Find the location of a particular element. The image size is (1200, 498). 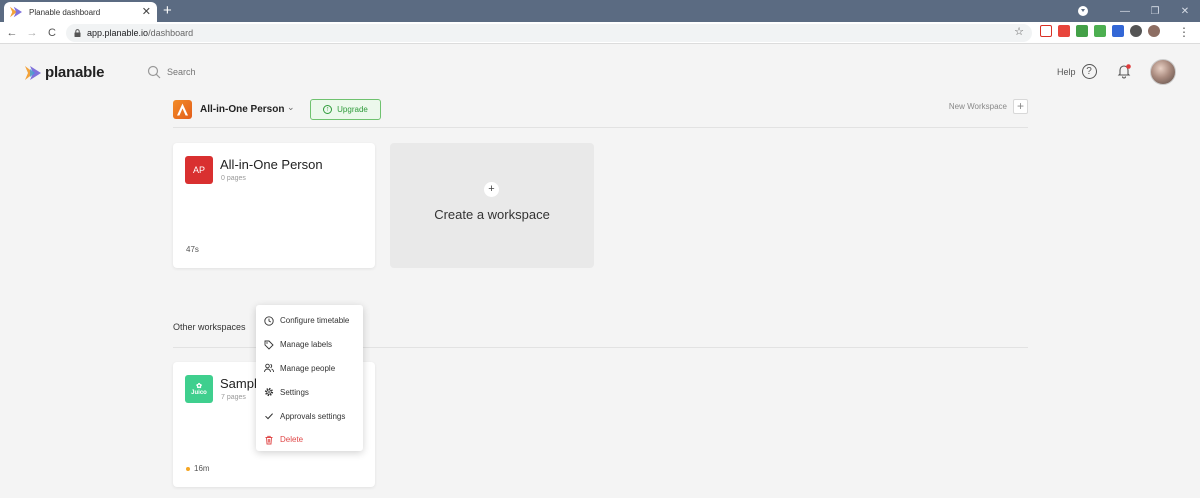

extension-icons is located at coordinates (1100, 31).